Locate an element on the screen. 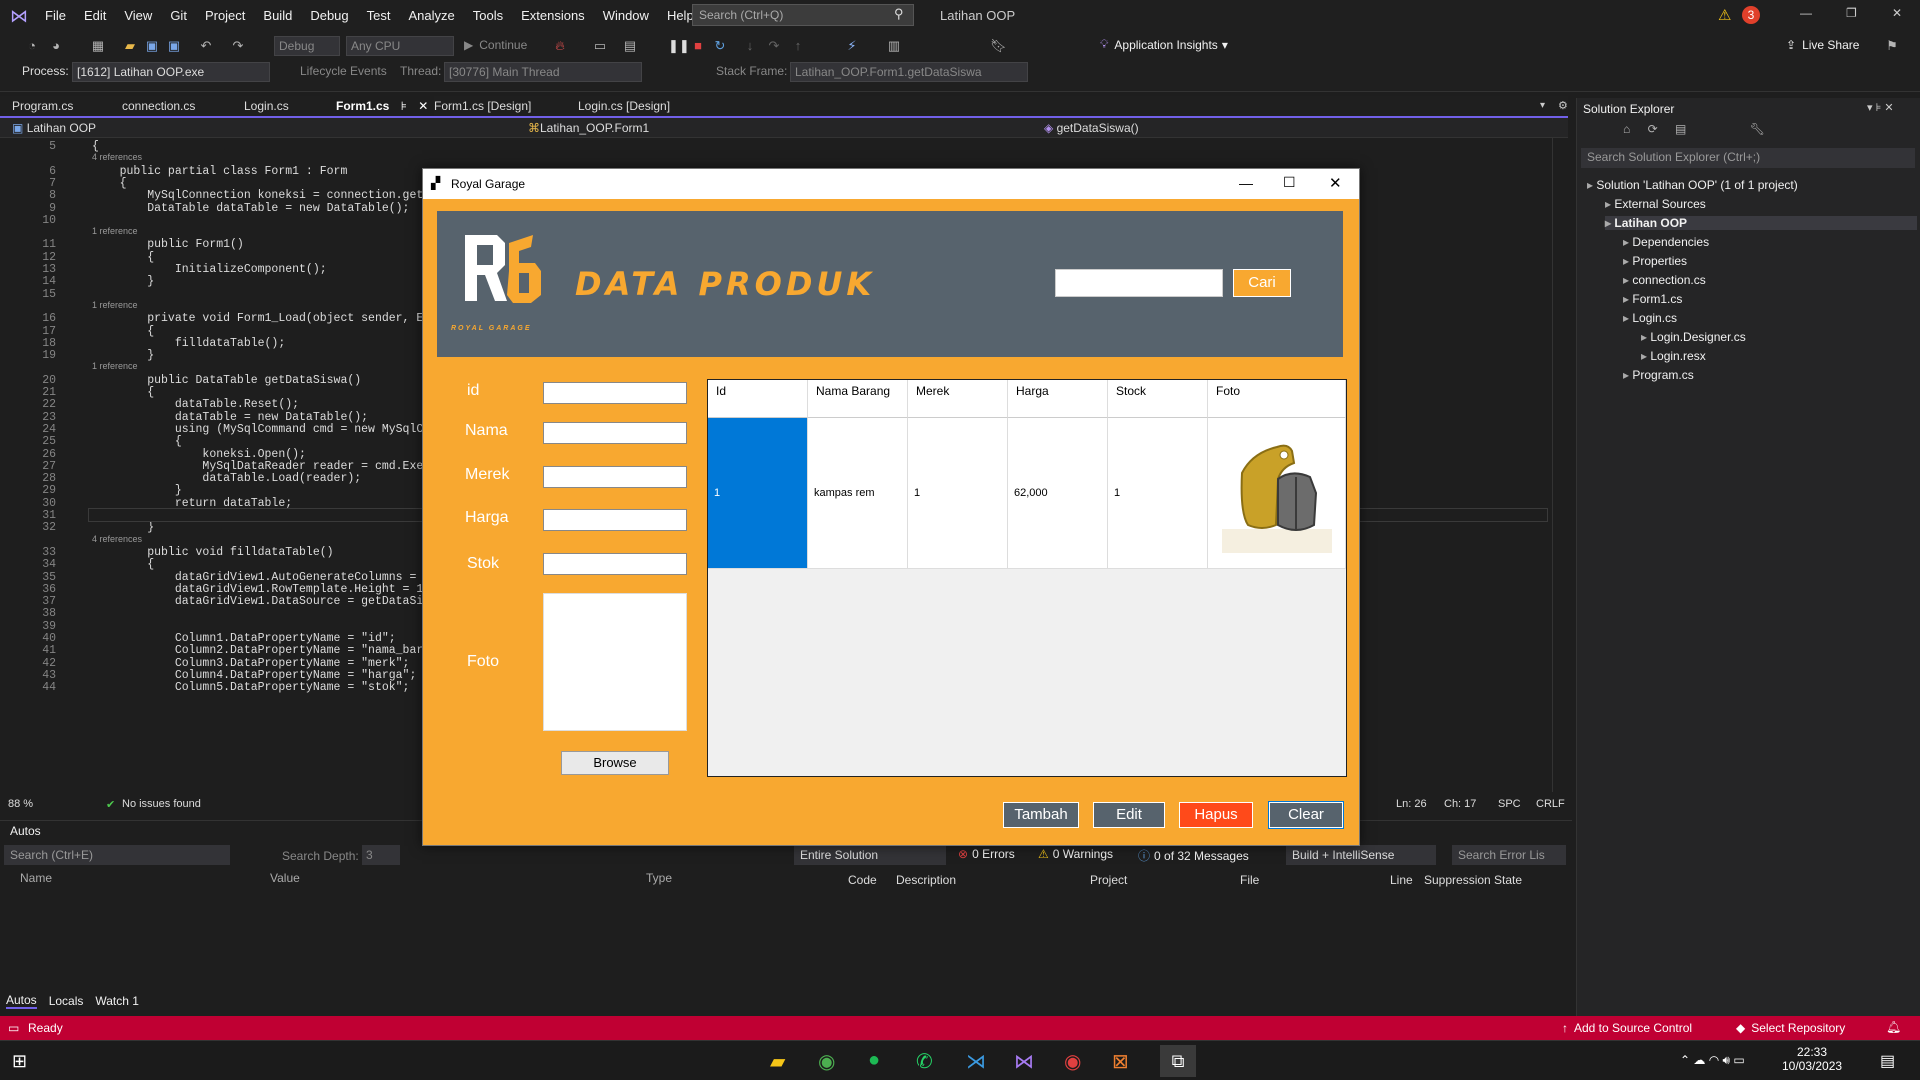 The height and width of the screenshot is (1080, 1920). harga-input is located at coordinates (615, 520).